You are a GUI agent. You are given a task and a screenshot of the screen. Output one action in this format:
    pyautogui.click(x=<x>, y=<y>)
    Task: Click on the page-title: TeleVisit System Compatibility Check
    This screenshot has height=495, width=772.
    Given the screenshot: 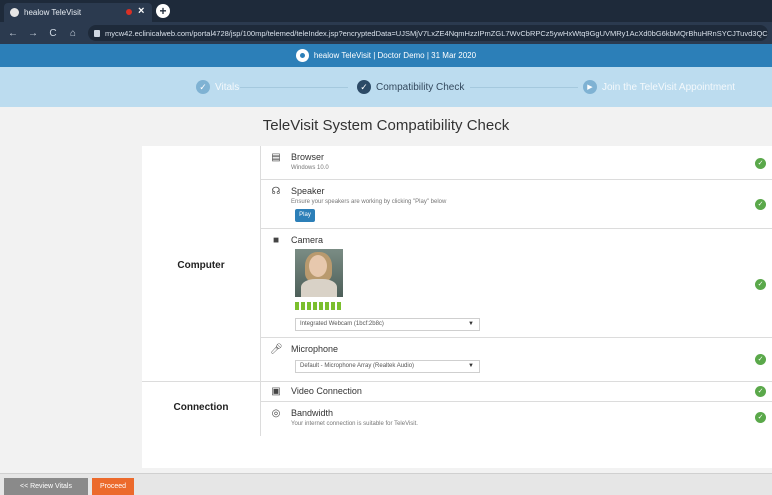 What is the action you would take?
    pyautogui.click(x=386, y=125)
    